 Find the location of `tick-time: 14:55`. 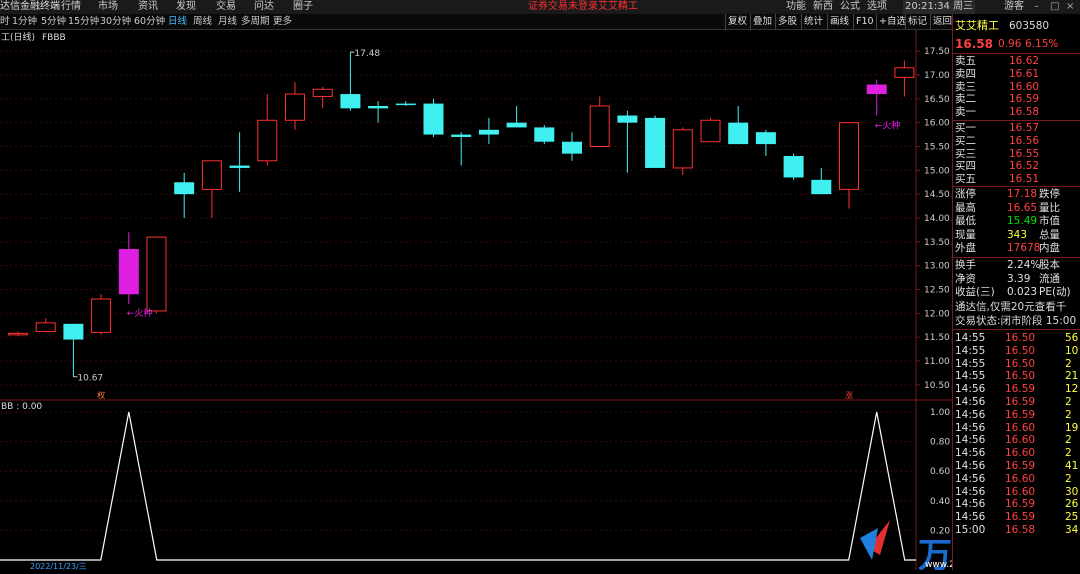

tick-time: 14:55 is located at coordinates (970, 338).